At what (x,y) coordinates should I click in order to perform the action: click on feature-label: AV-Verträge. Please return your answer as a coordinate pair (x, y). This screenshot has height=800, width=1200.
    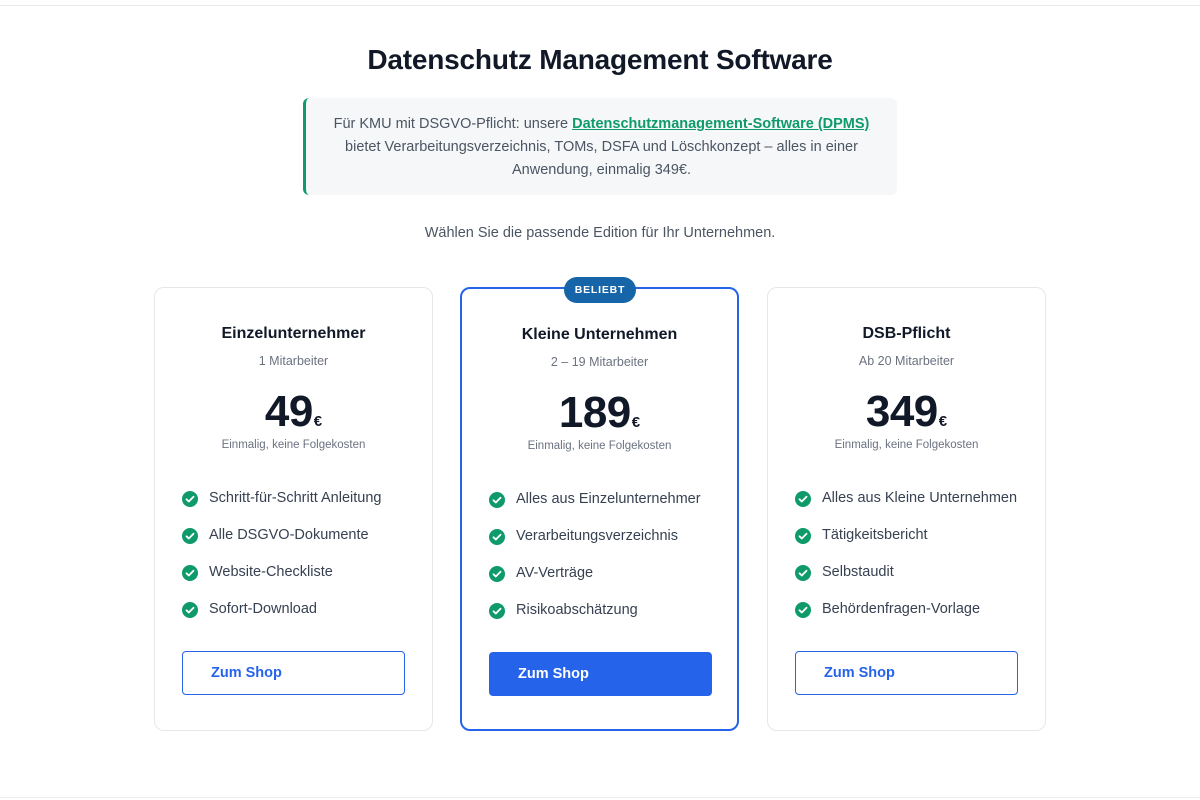
    Looking at the image, I should click on (555, 573).